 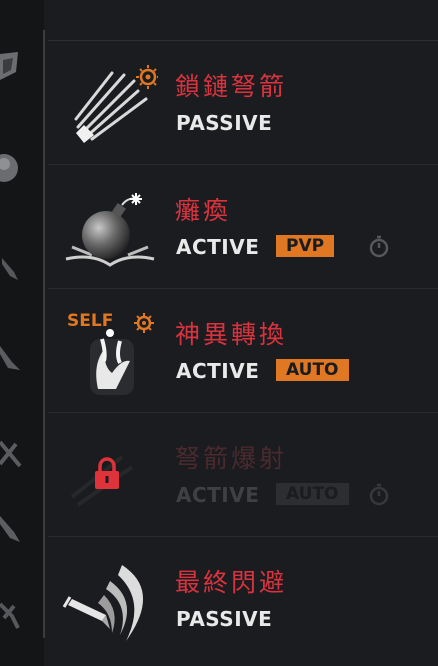 I want to click on skill-tag-badge: PVP, so click(x=305, y=246).